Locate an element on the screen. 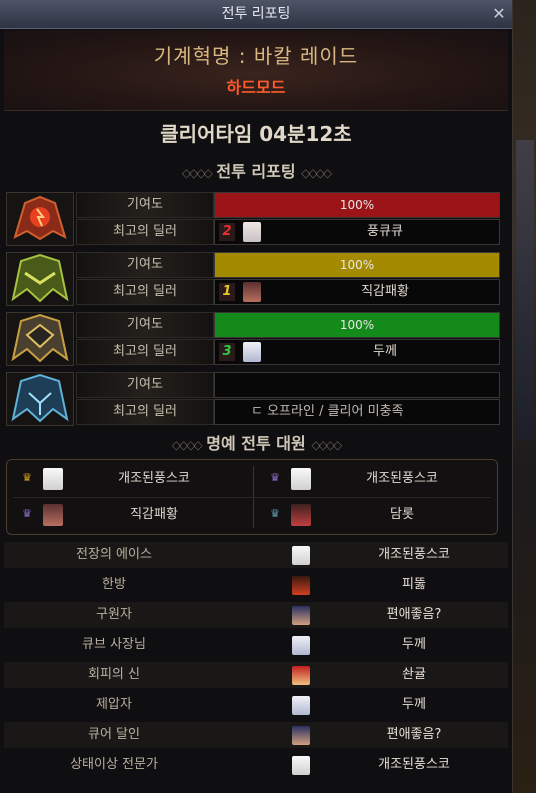 Image resolution: width=536 pixels, height=793 pixels. divider is located at coordinates (252, 497).